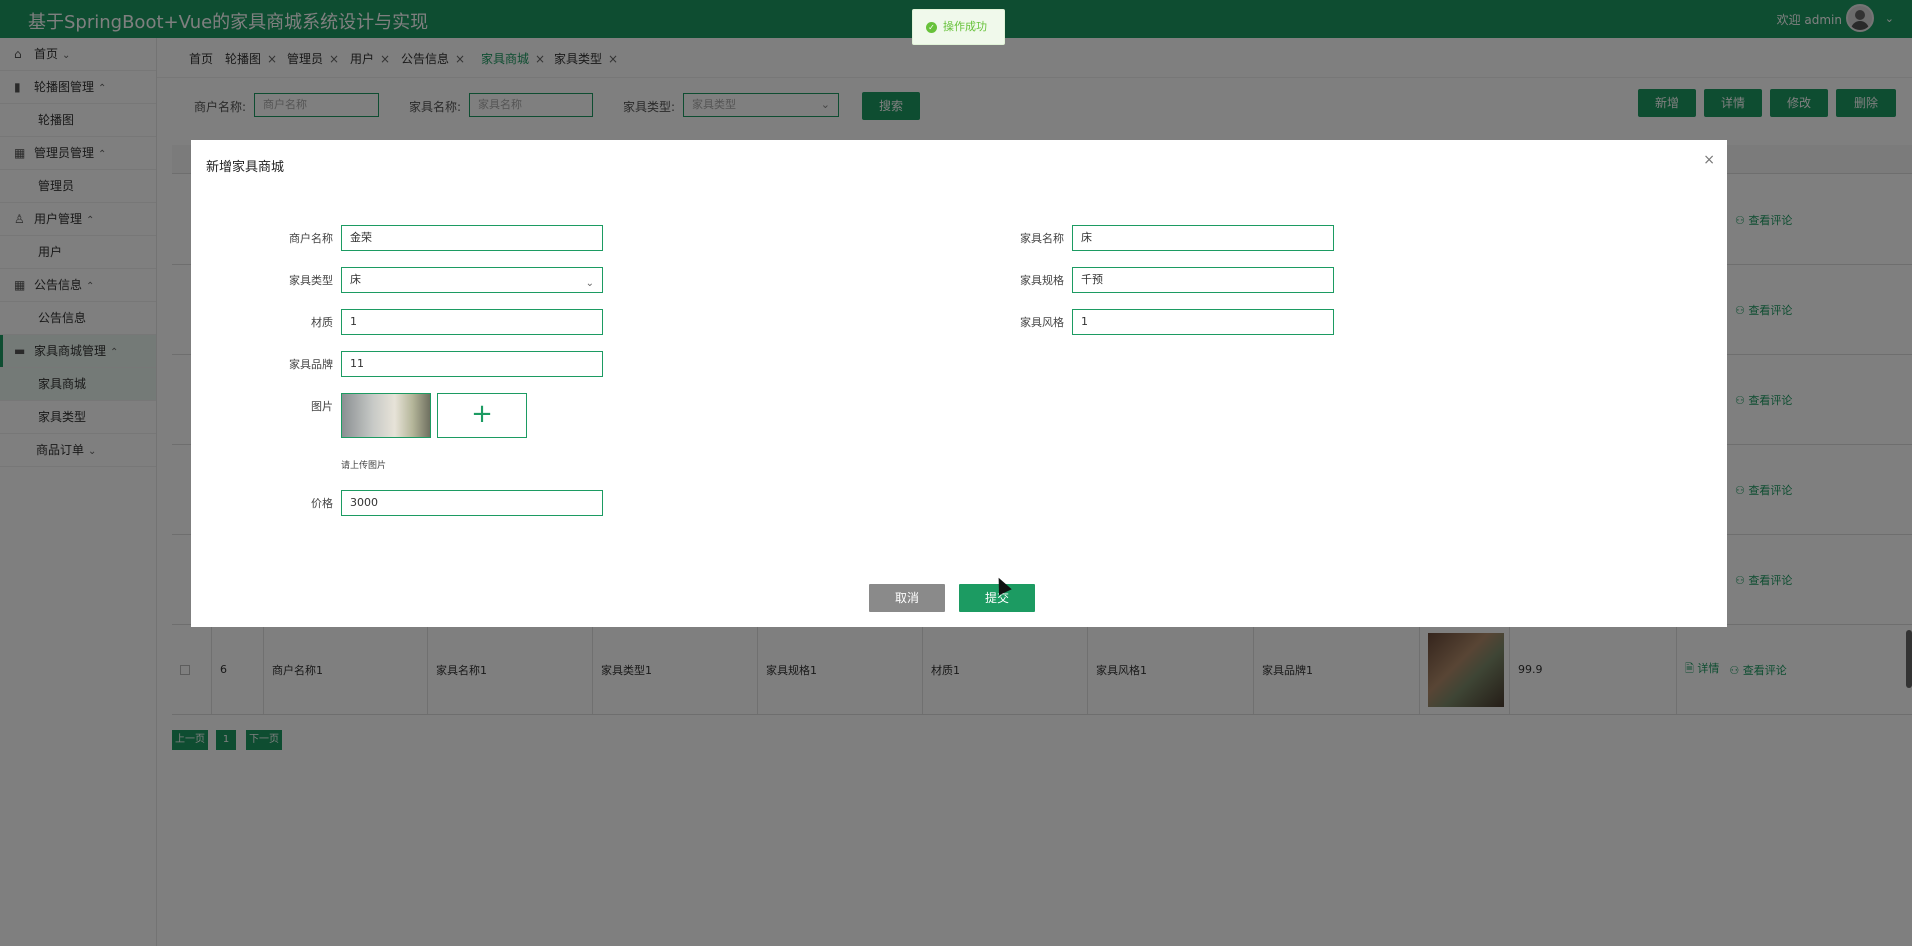 This screenshot has width=1912, height=946. Describe the element at coordinates (364, 466) in the screenshot. I see `upload-tip: 请上传图片` at that location.